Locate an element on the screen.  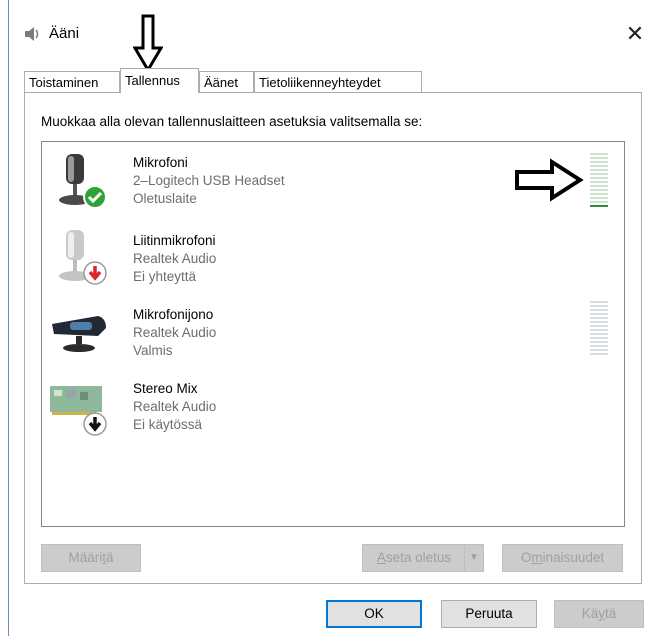
microphone-default-icon is located at coordinates (83, 181).